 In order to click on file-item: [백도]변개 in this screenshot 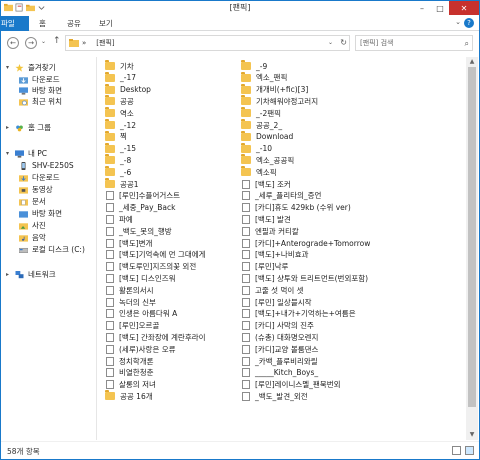, I will do `click(128, 243)`.